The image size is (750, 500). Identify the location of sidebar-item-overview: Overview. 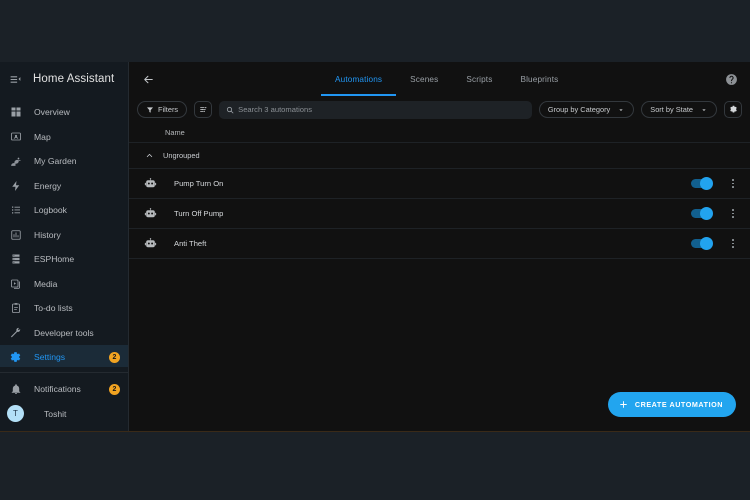
(64, 112).